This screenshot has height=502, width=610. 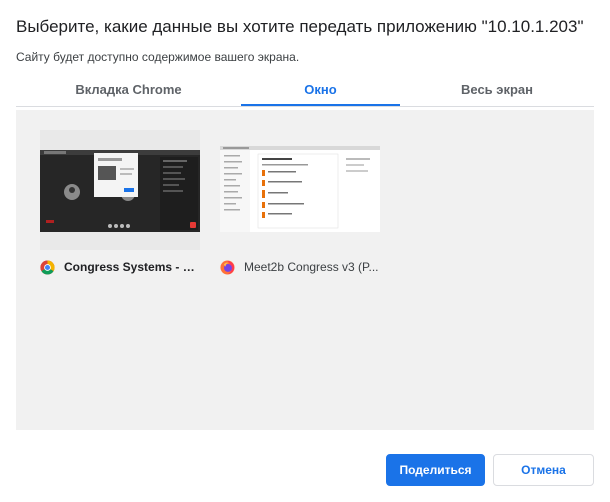 What do you see at coordinates (497, 90) in the screenshot?
I see `tab-entire-screen: Весь экран` at bounding box center [497, 90].